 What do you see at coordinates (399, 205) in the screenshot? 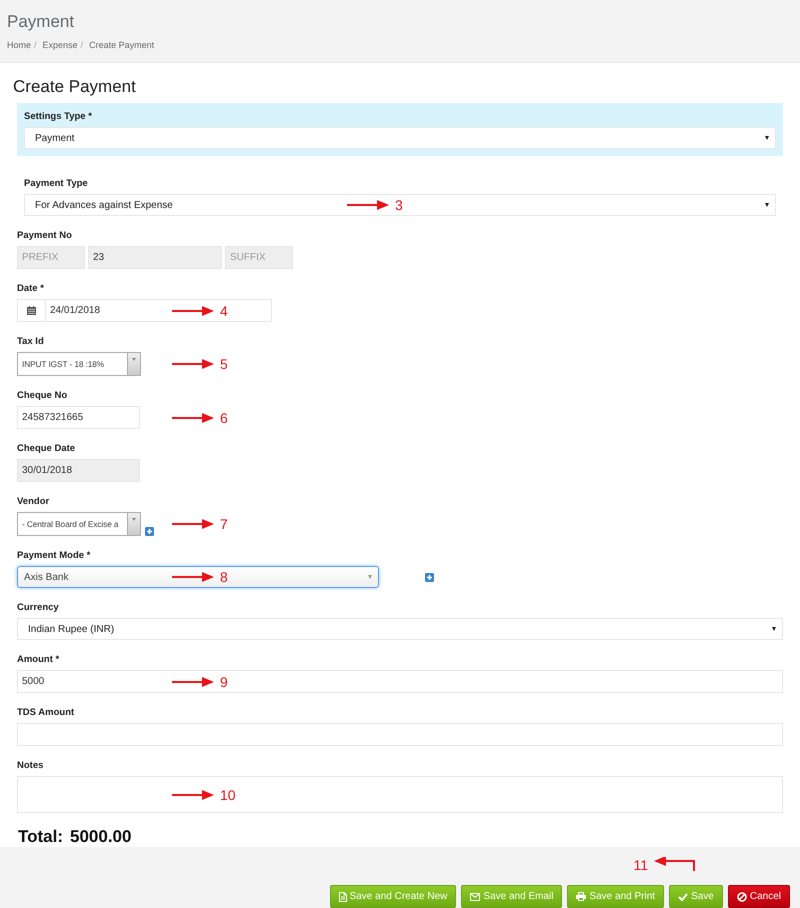
I see `callout-number: 3` at bounding box center [399, 205].